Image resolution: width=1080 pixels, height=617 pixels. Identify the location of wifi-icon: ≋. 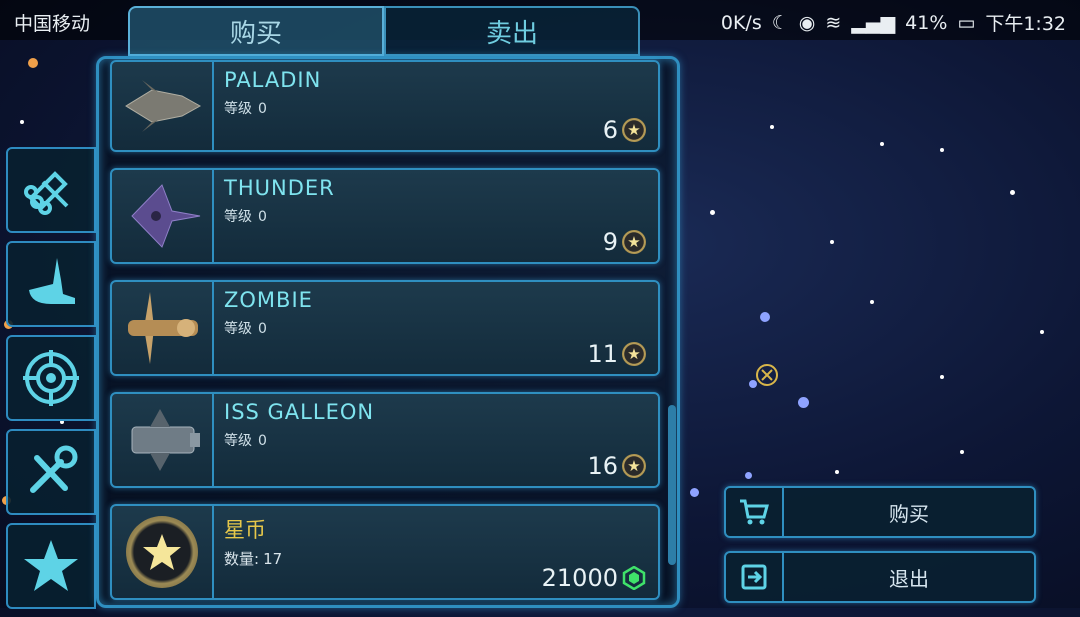
(833, 22).